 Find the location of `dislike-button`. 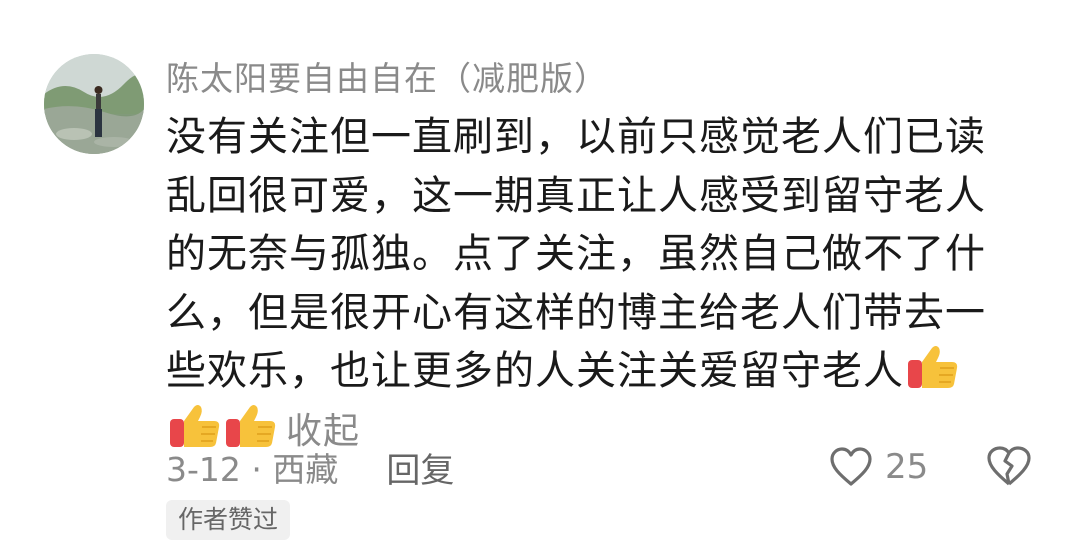

dislike-button is located at coordinates (1009, 467).